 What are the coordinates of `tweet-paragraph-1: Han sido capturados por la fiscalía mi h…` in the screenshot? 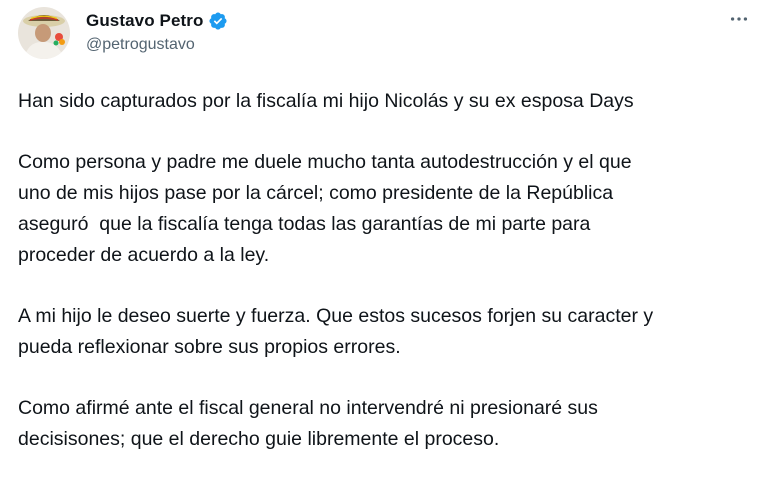 It's located at (326, 101).